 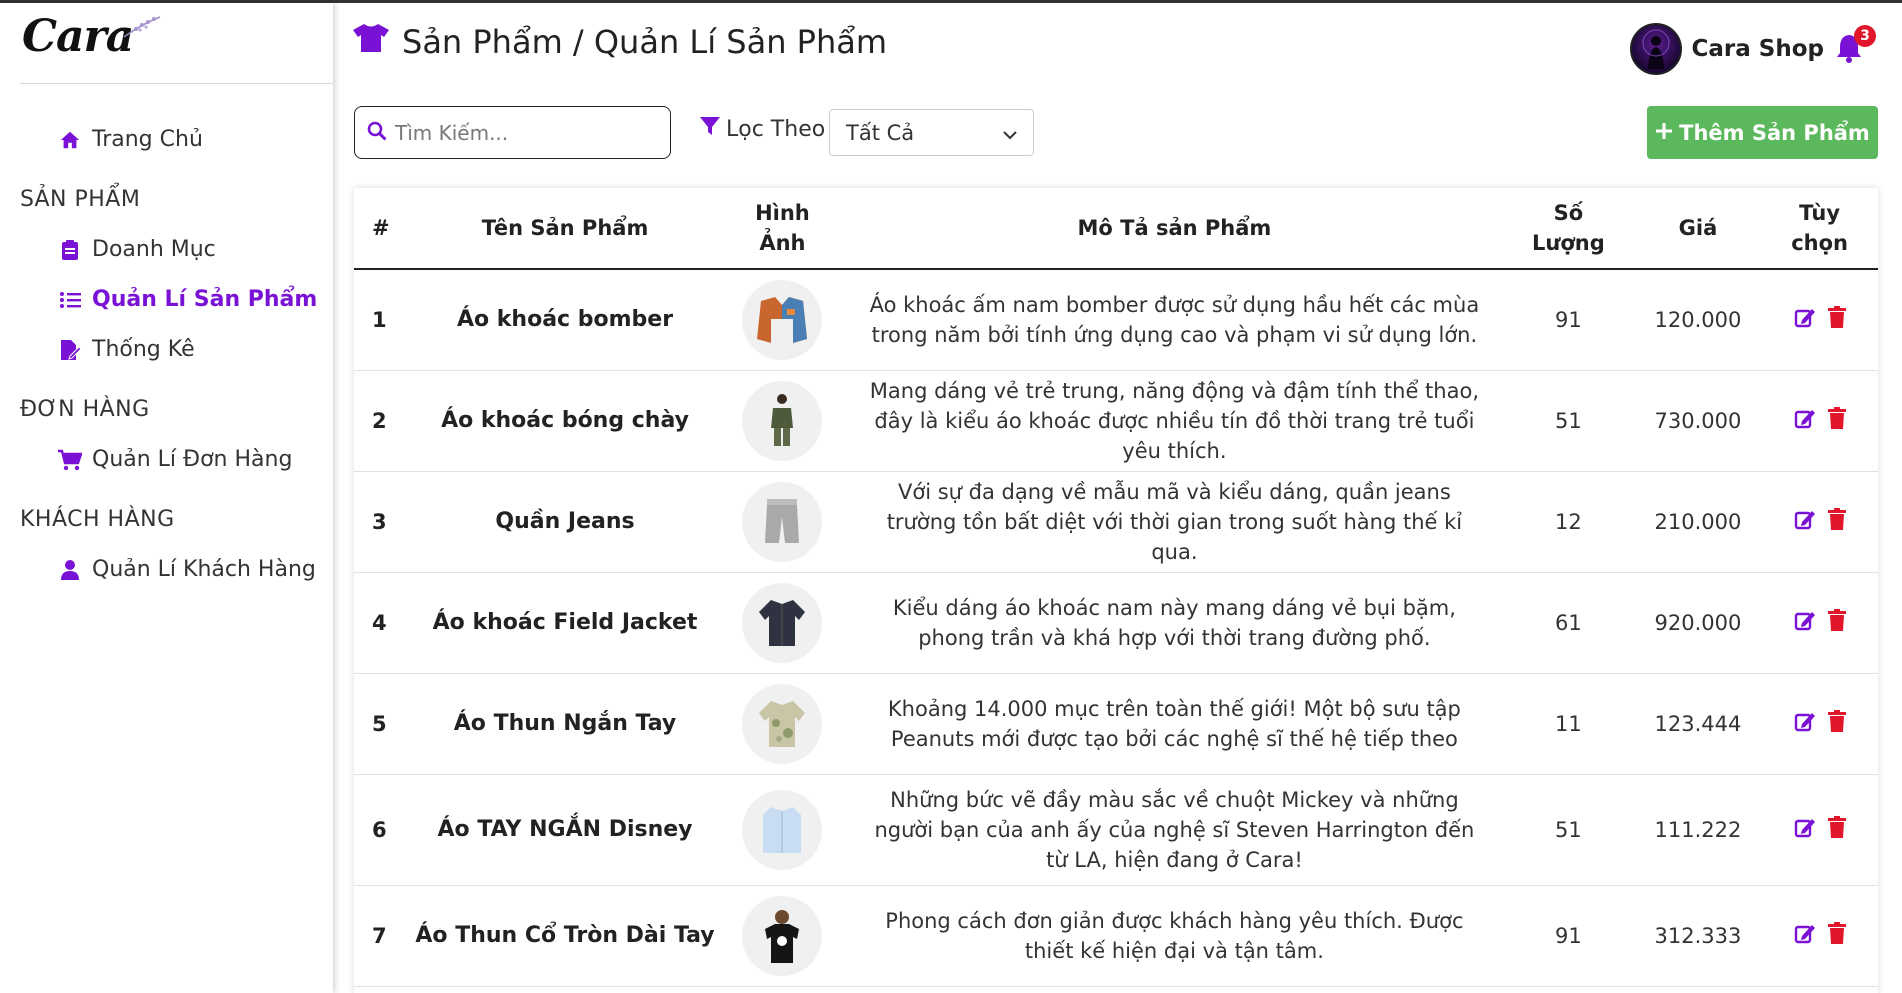 What do you see at coordinates (383, 724) in the screenshot?
I see `row-index: 5` at bounding box center [383, 724].